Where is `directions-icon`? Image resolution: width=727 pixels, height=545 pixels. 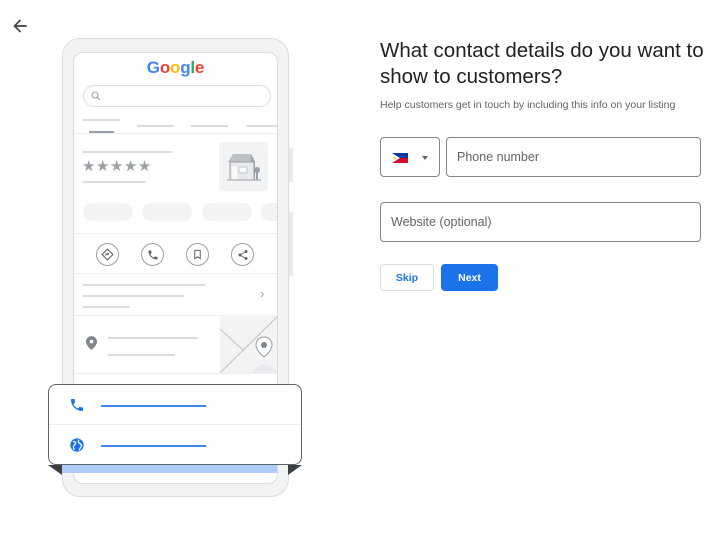 directions-icon is located at coordinates (107, 254).